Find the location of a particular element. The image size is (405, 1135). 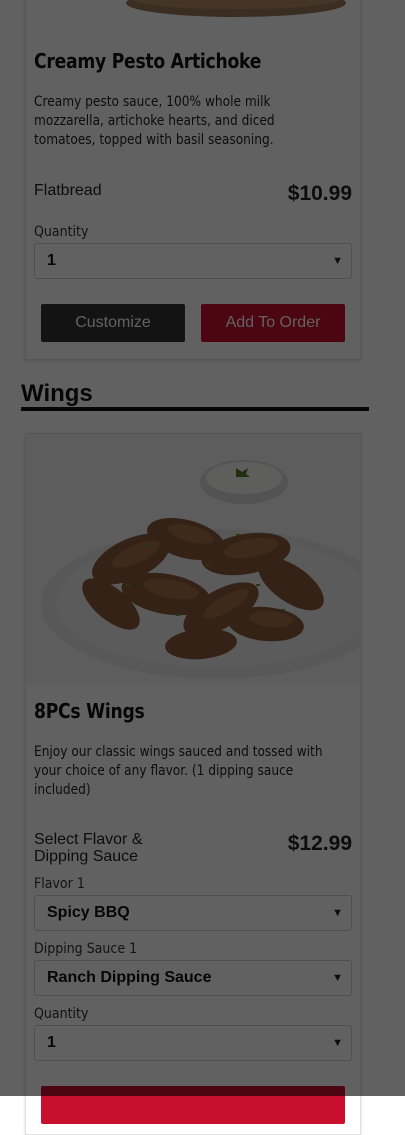

flavor-value: Spicy BBQ is located at coordinates (88, 912).